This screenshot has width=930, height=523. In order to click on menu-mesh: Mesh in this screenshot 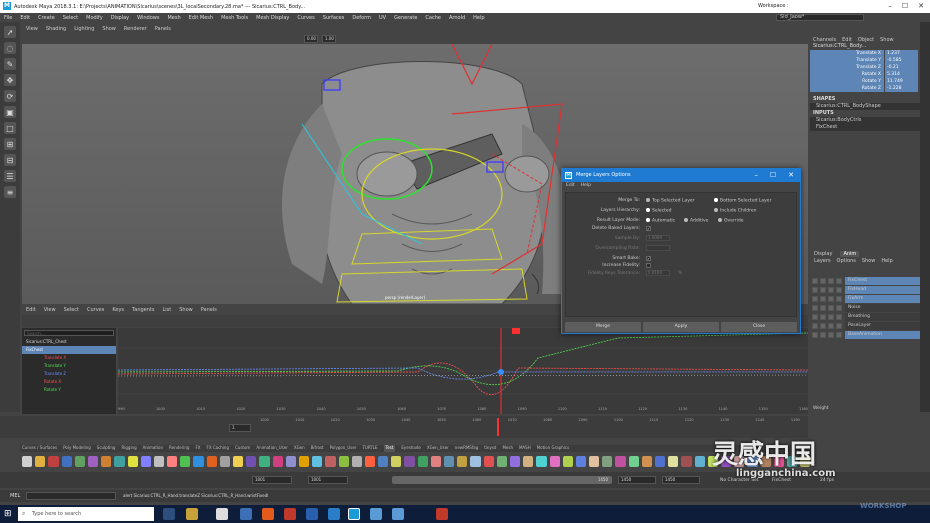, I will do `click(173, 18)`.